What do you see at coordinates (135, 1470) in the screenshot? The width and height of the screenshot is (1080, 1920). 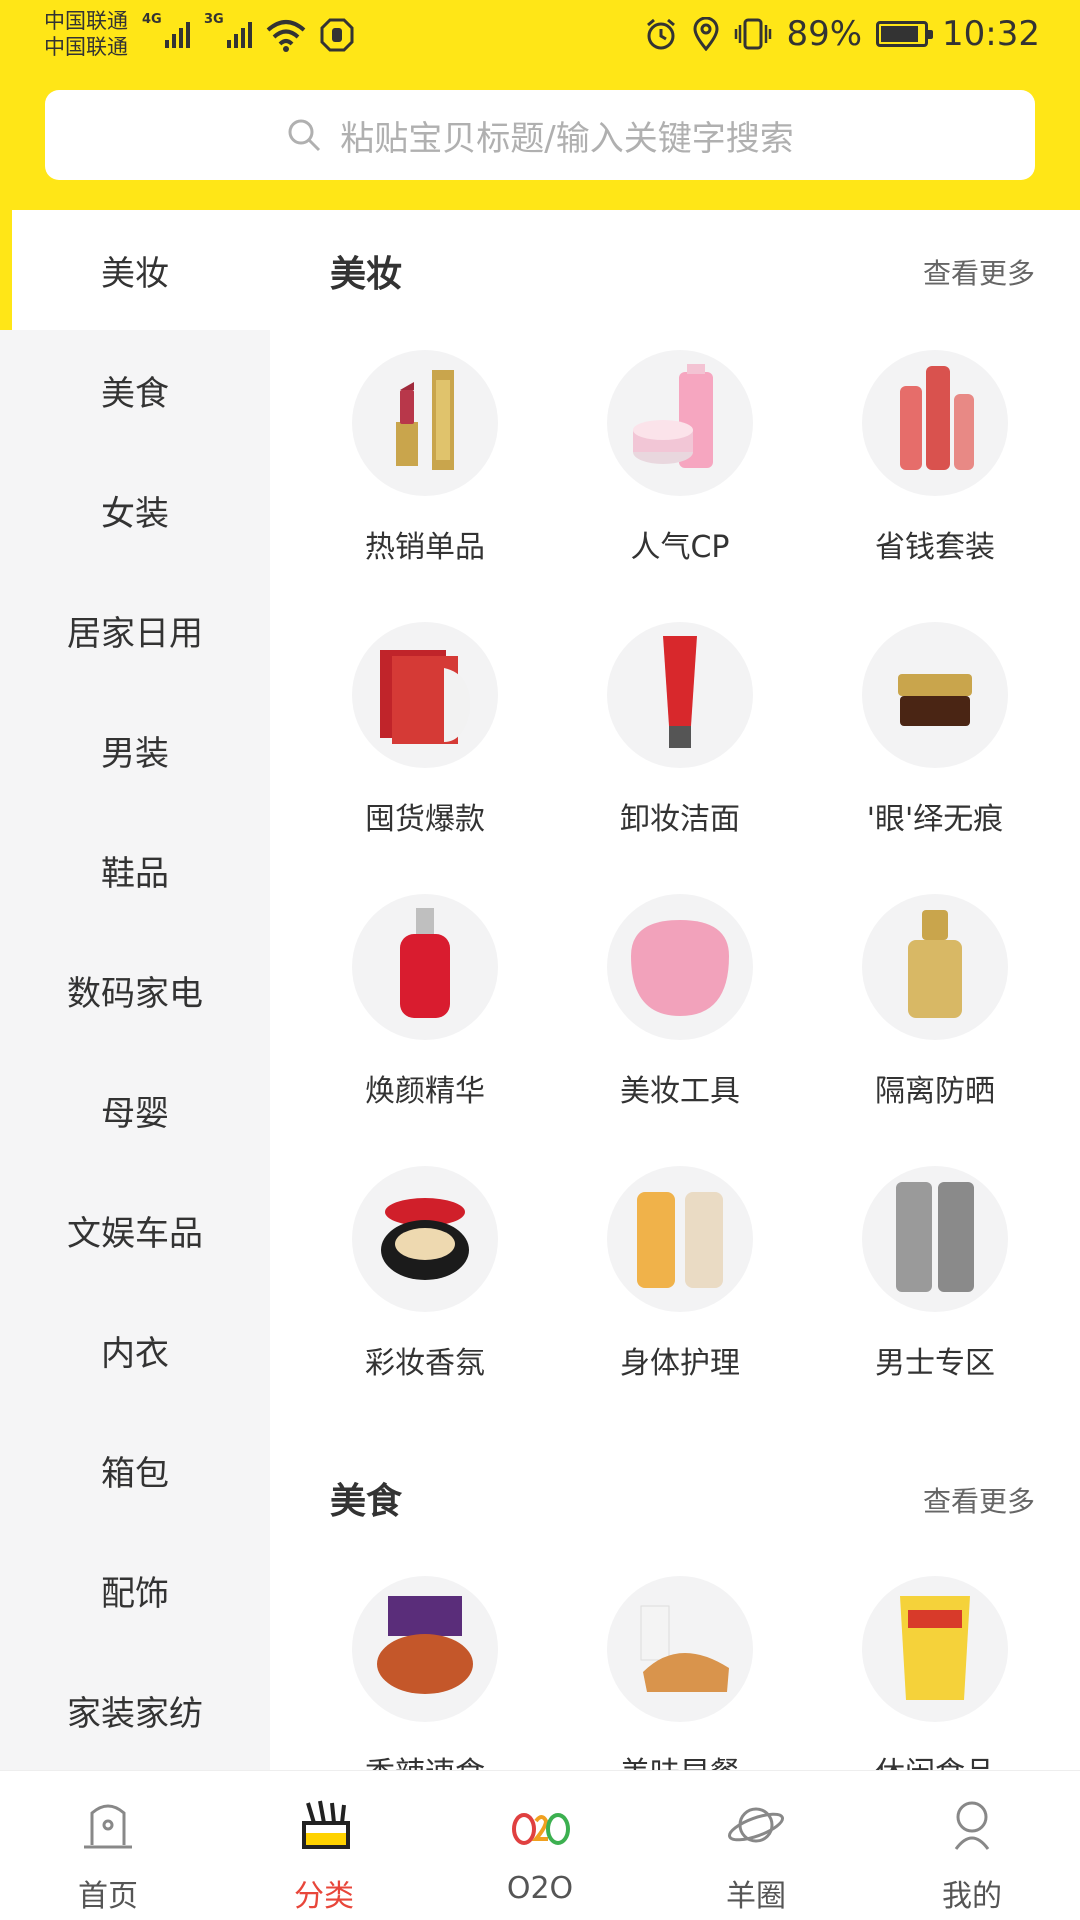 I see `sidebar-item-bags: 箱包` at bounding box center [135, 1470].